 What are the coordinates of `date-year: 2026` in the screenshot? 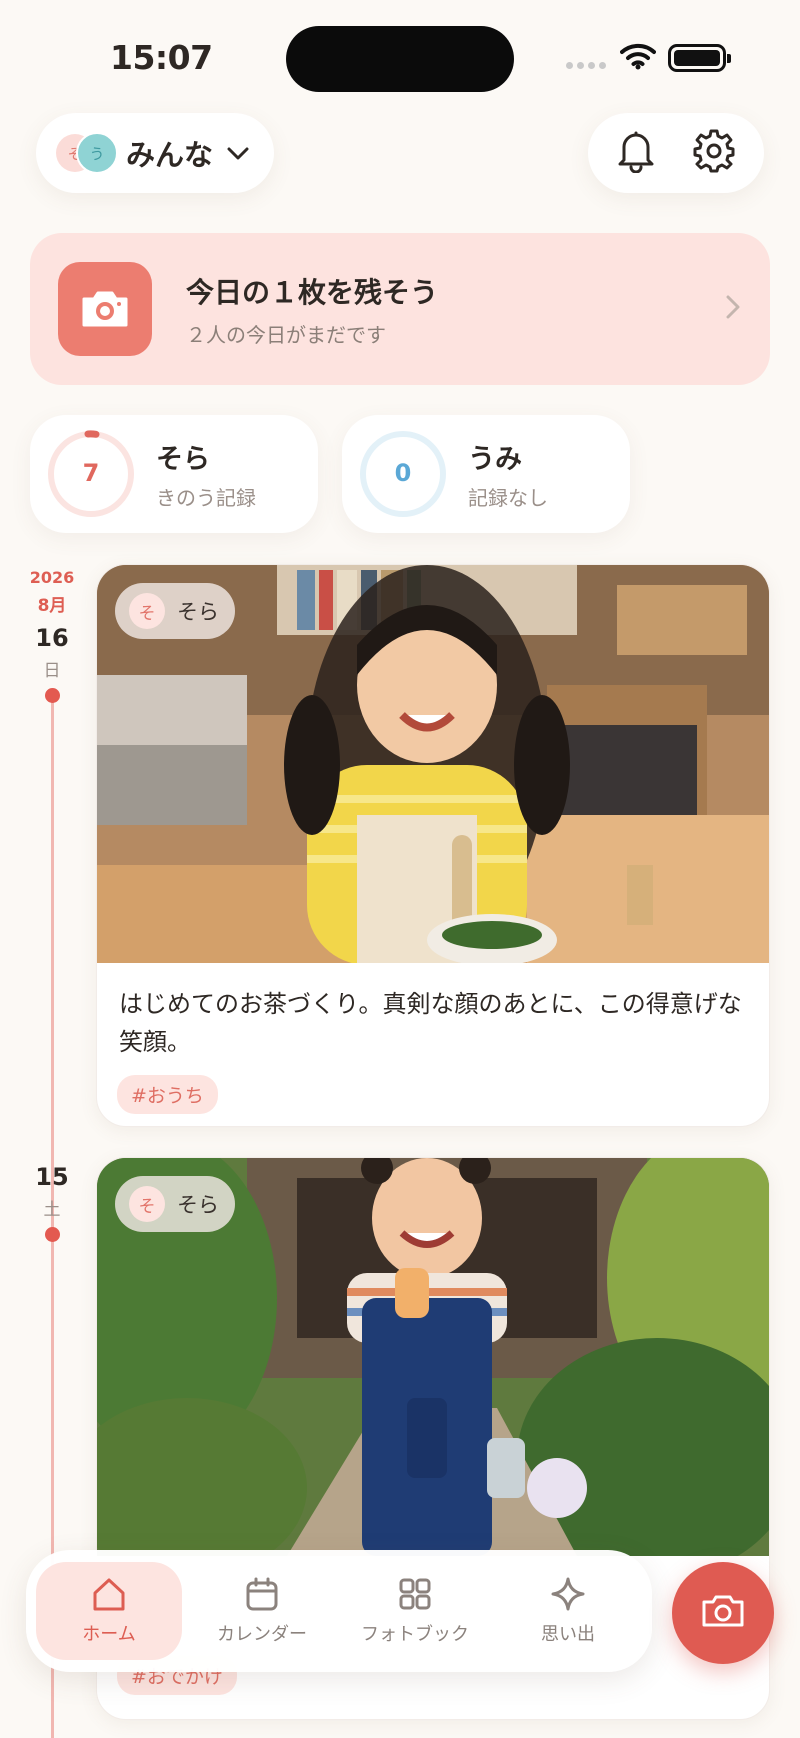 It's located at (52, 577).